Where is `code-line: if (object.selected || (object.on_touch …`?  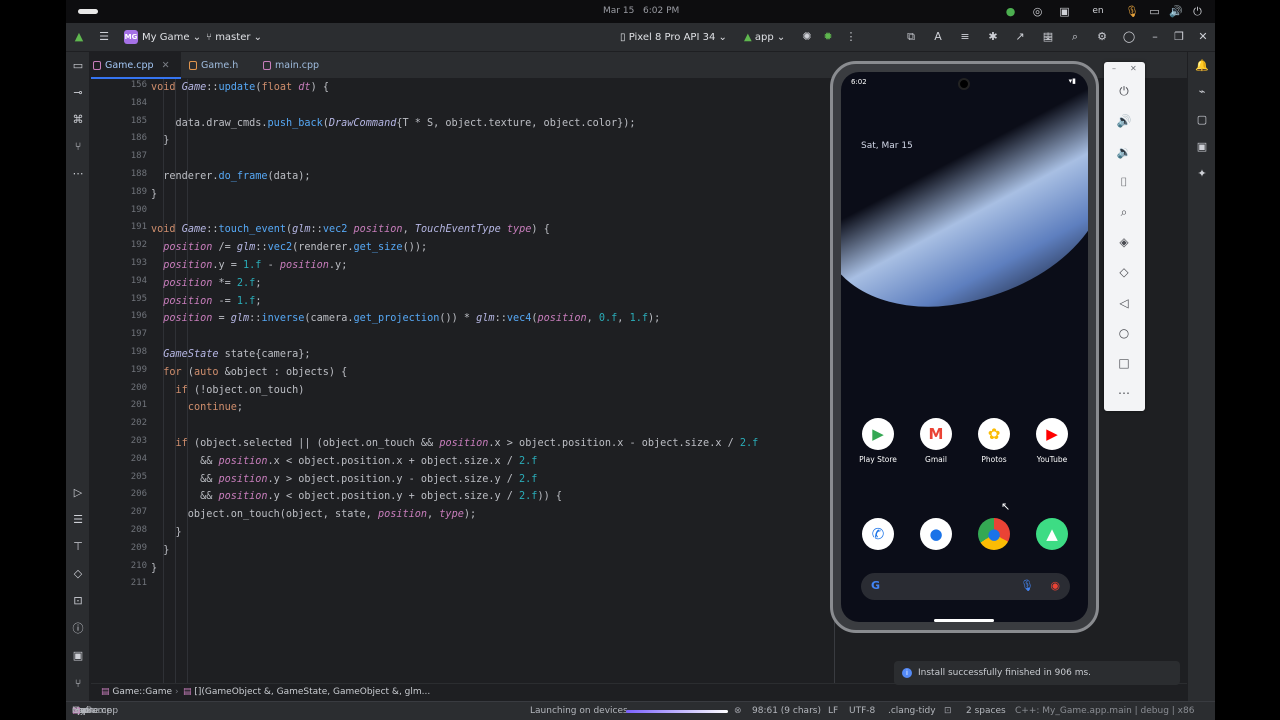 code-line: if (object.selected || (object.on_touch … is located at coordinates (455, 444).